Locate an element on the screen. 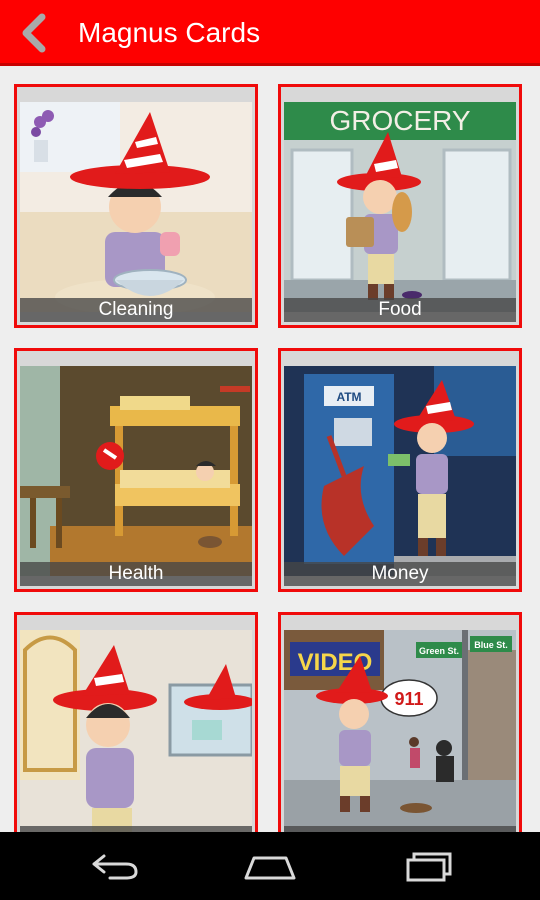 The width and height of the screenshot is (540, 900). home-icon is located at coordinates (270, 868).